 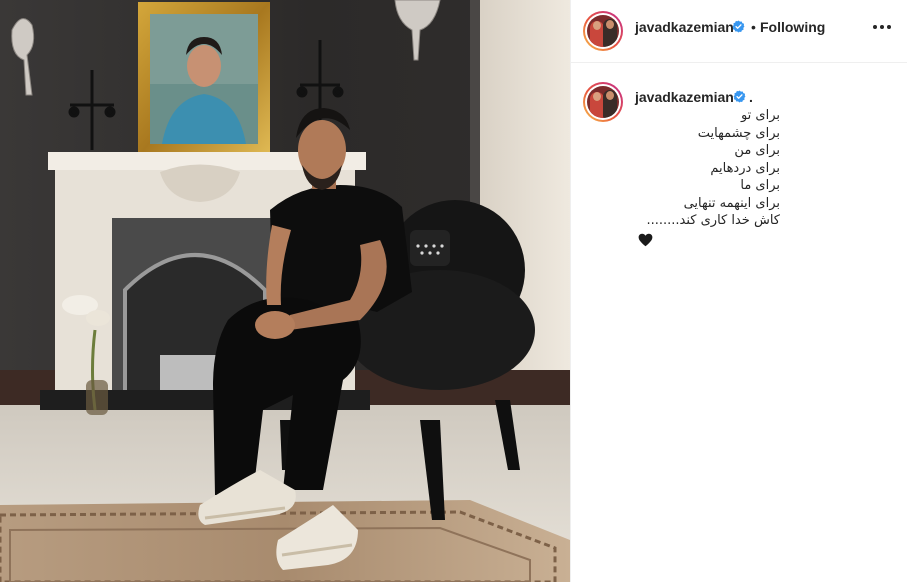 I want to click on caption-avatar, so click(x=603, y=102).